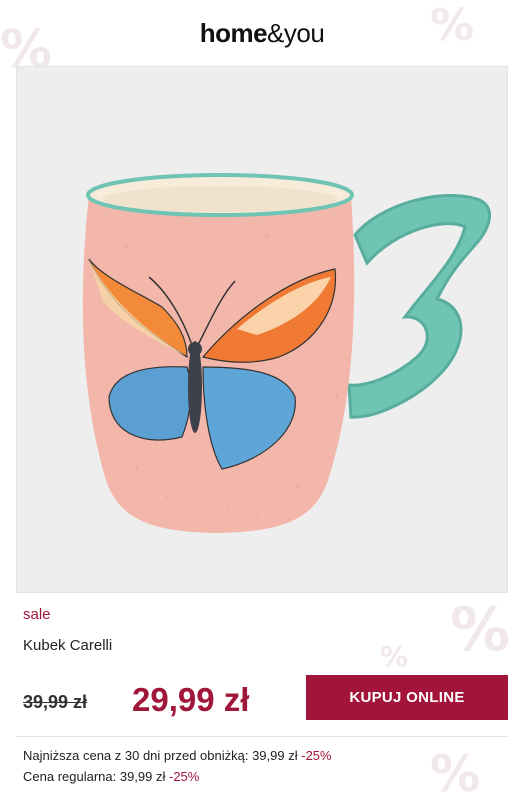  What do you see at coordinates (55, 702) in the screenshot?
I see `old-price: 39,99 zł` at bounding box center [55, 702].